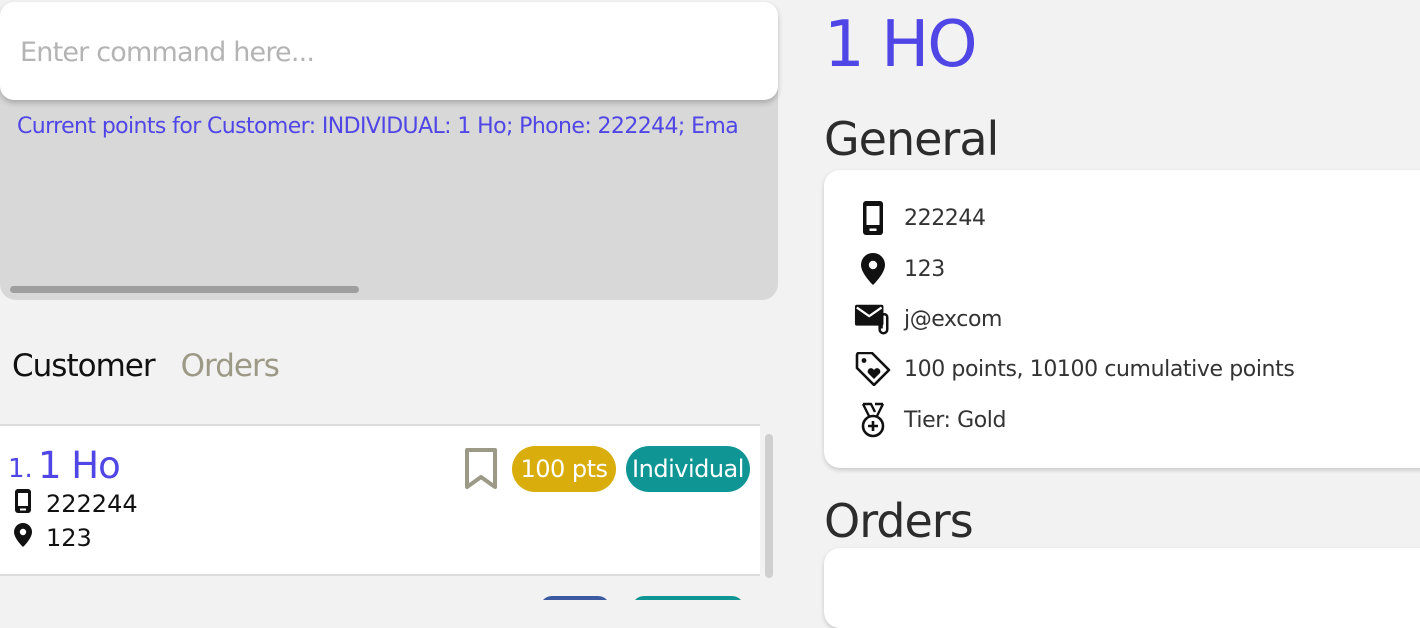  I want to click on horizontal-scrollbar, so click(184, 289).